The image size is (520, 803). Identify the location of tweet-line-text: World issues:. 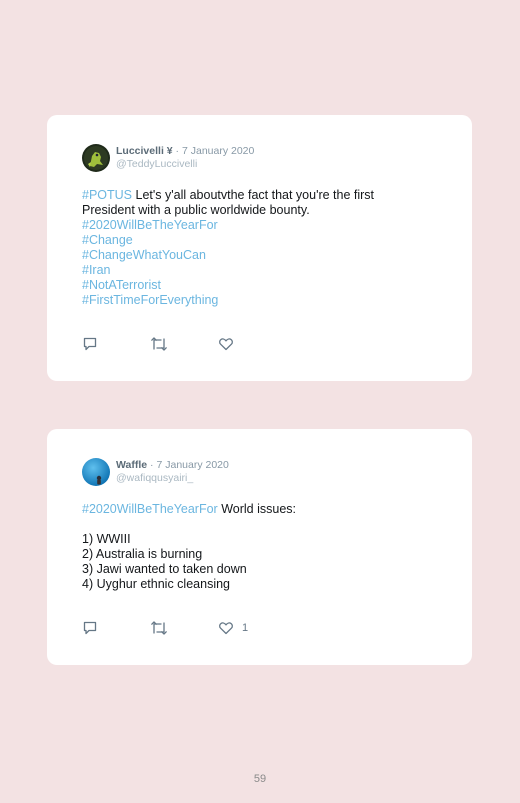
(256, 509).